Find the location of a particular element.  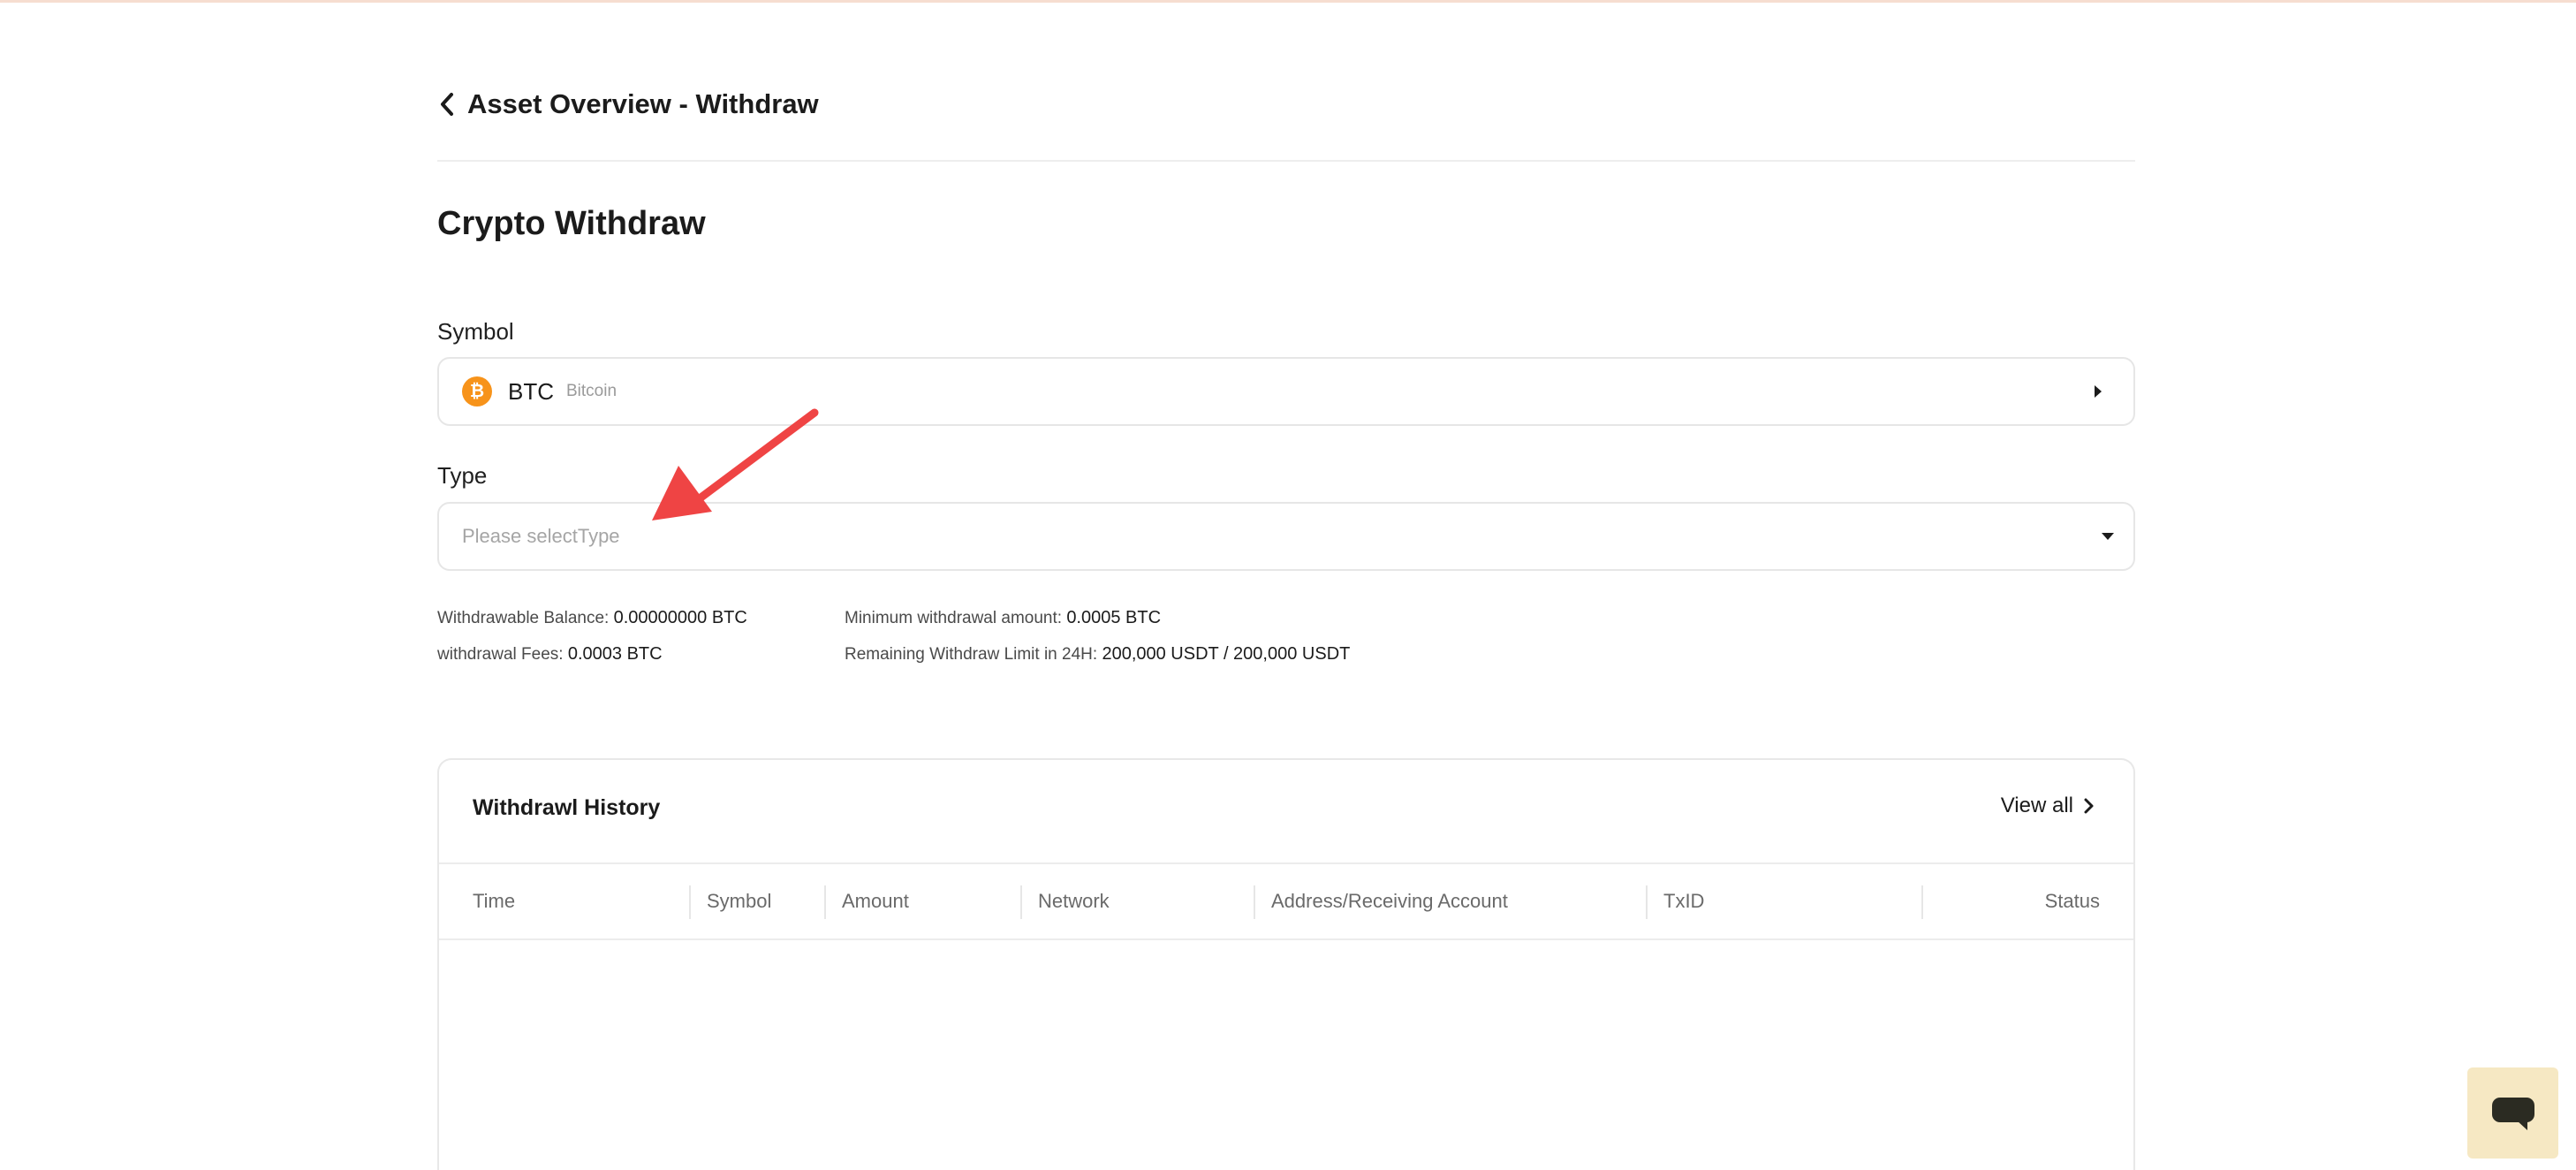

column-time: Time is located at coordinates (494, 901).